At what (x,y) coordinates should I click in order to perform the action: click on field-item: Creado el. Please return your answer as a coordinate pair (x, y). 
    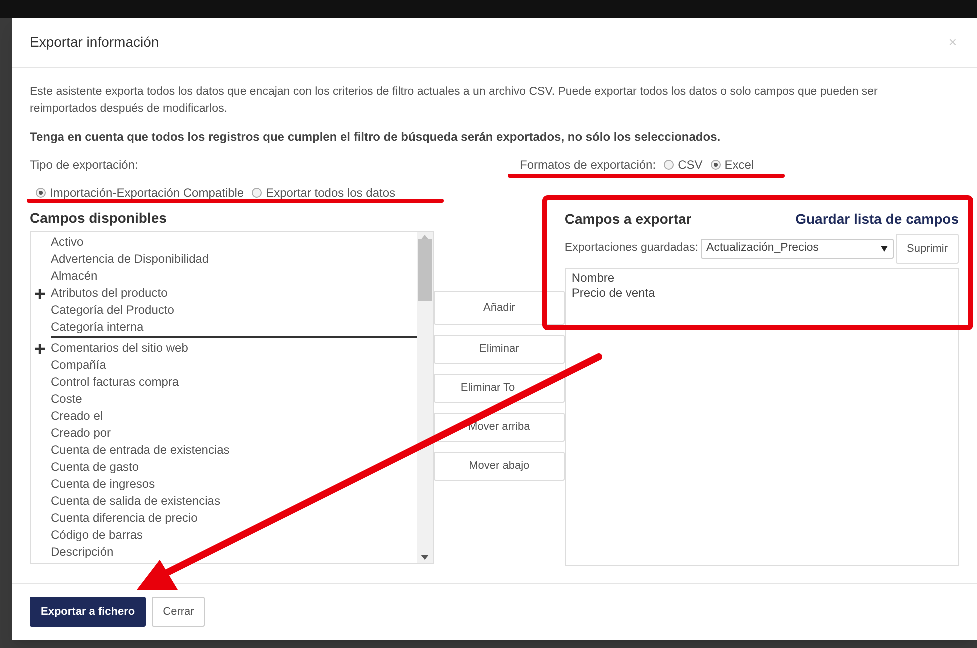
    Looking at the image, I should click on (79, 416).